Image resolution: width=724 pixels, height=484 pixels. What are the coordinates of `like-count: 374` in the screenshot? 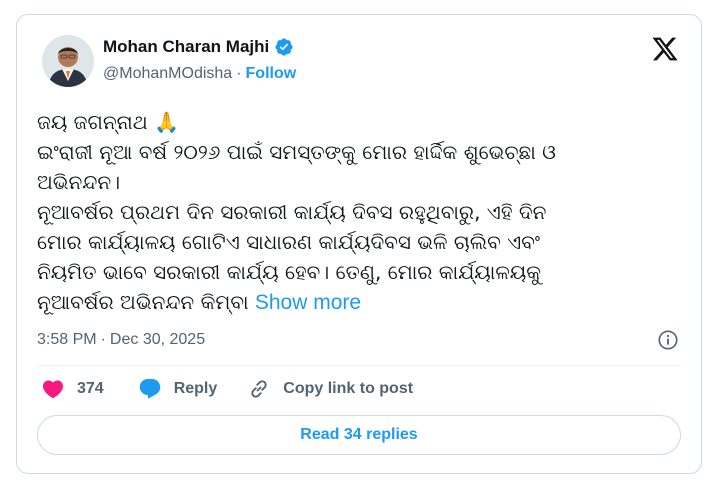 It's located at (90, 388).